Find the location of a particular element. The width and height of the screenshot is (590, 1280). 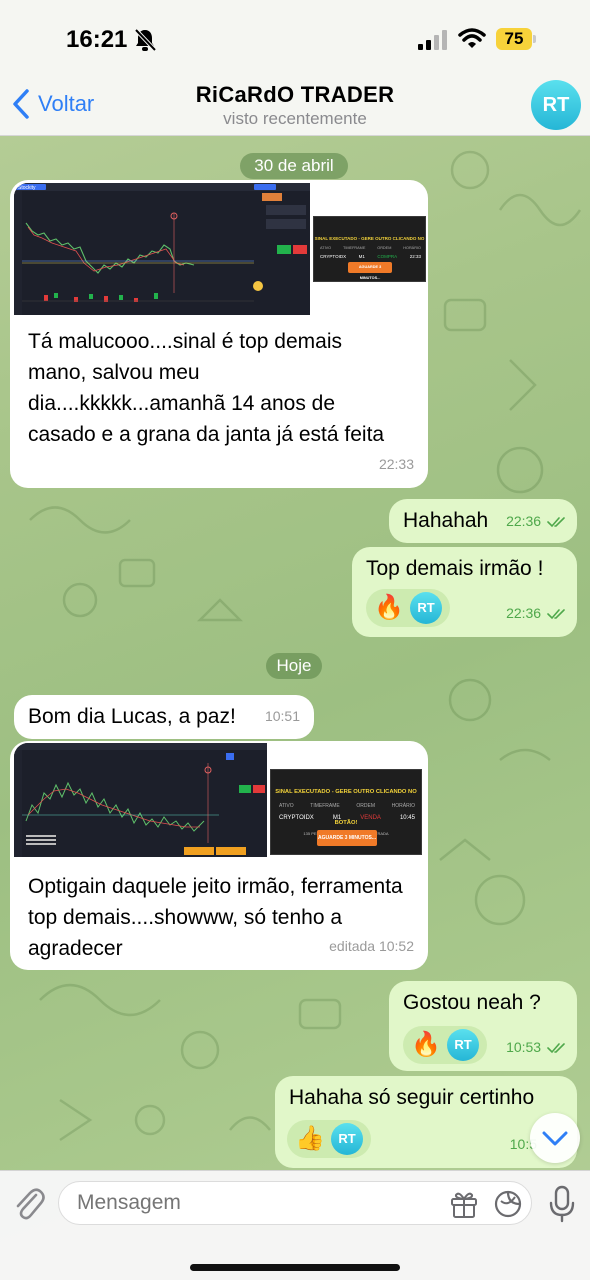

gift-icon is located at coordinates (464, 1204).